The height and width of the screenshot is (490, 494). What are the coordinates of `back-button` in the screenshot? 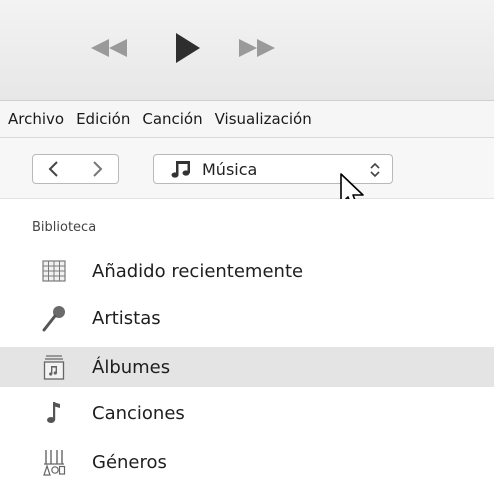 It's located at (54, 169).